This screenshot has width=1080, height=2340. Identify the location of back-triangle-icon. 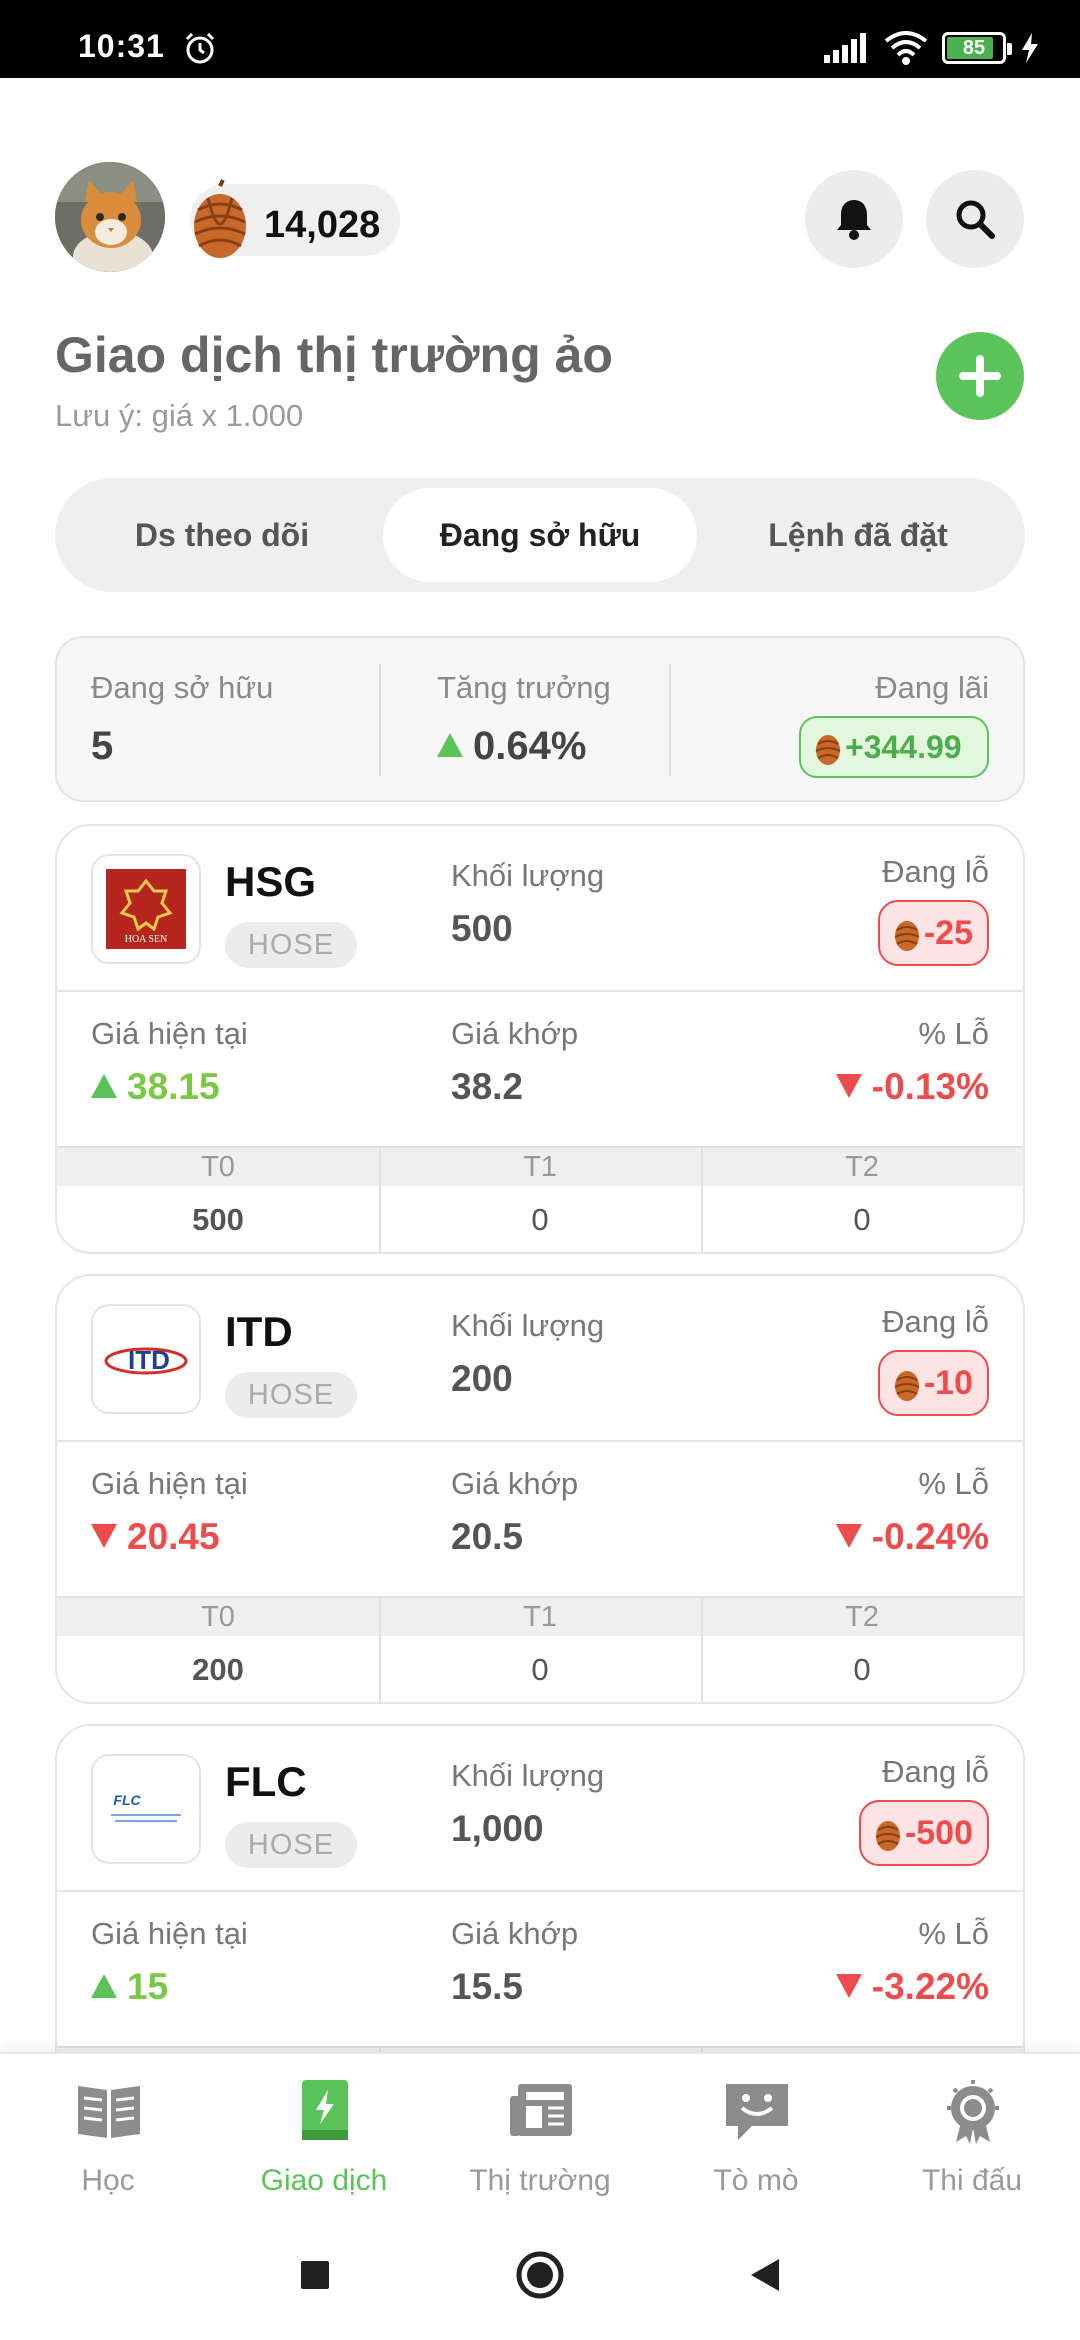
(765, 2275).